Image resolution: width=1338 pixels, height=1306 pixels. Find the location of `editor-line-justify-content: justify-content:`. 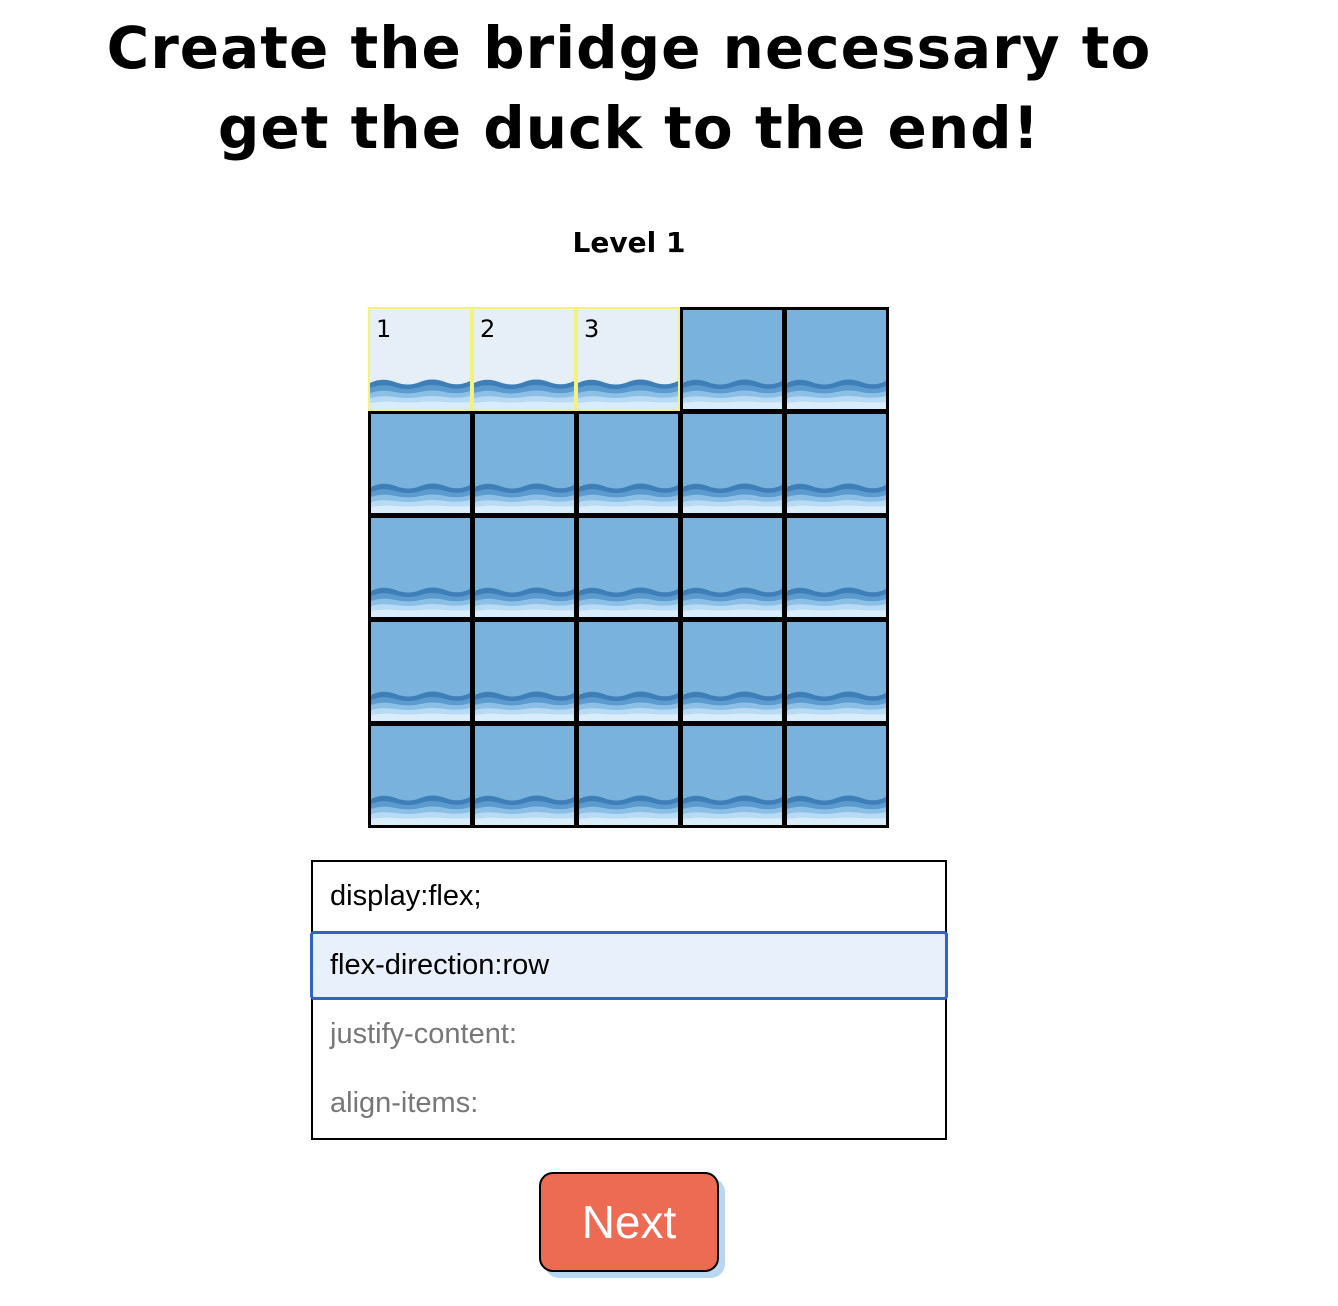

editor-line-justify-content: justify-content: is located at coordinates (629, 1034).